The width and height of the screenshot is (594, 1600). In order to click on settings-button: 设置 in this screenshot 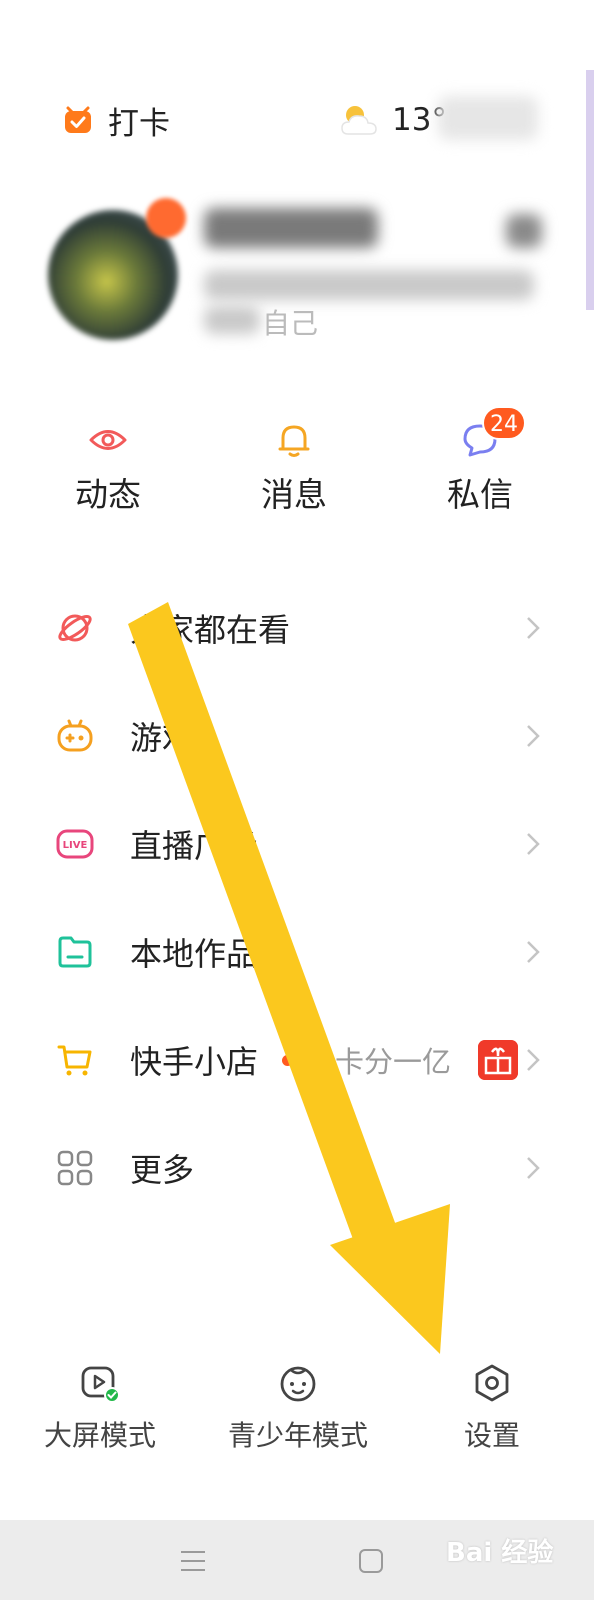, I will do `click(492, 1408)`.